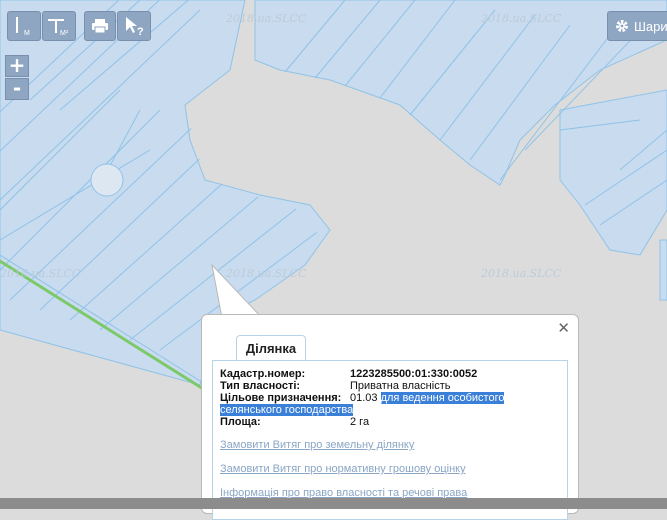 This screenshot has width=667, height=520. I want to click on ownership-value: Приватна власність, so click(400, 386).